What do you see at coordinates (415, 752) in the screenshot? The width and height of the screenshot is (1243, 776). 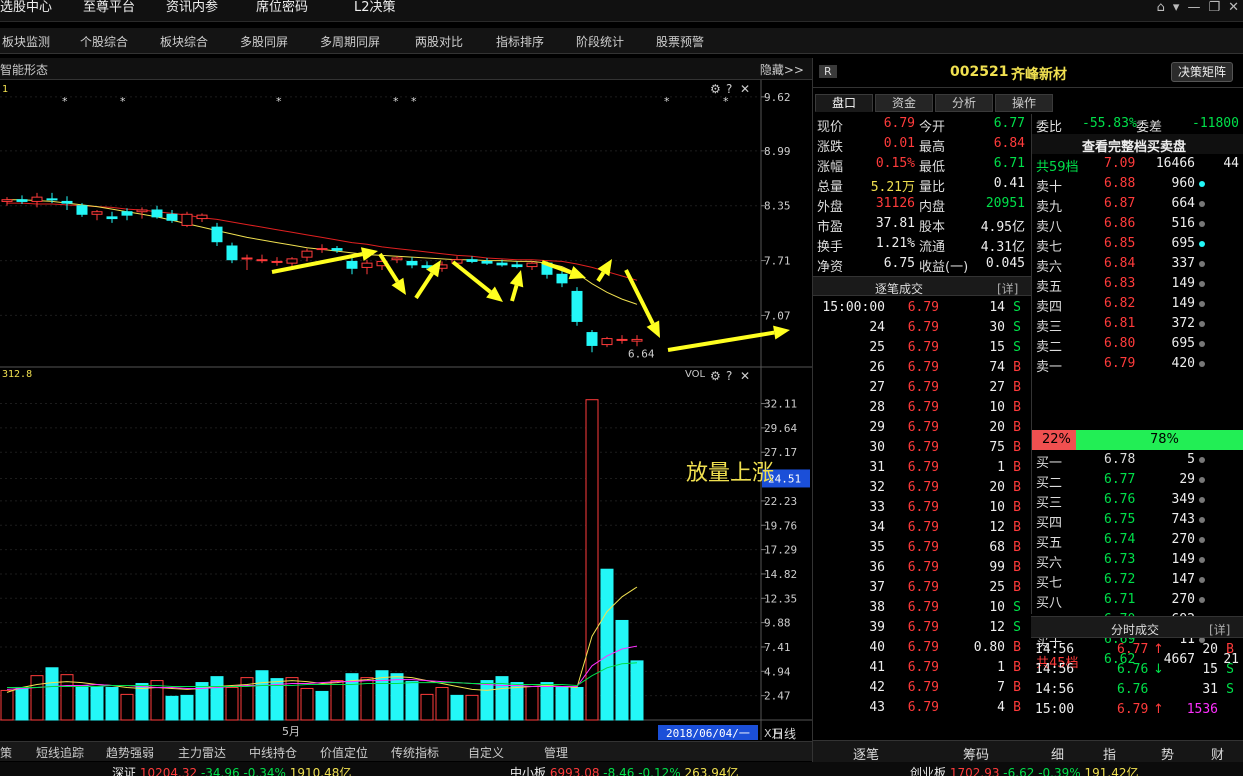 I see `tab-classic: 传统指标` at bounding box center [415, 752].